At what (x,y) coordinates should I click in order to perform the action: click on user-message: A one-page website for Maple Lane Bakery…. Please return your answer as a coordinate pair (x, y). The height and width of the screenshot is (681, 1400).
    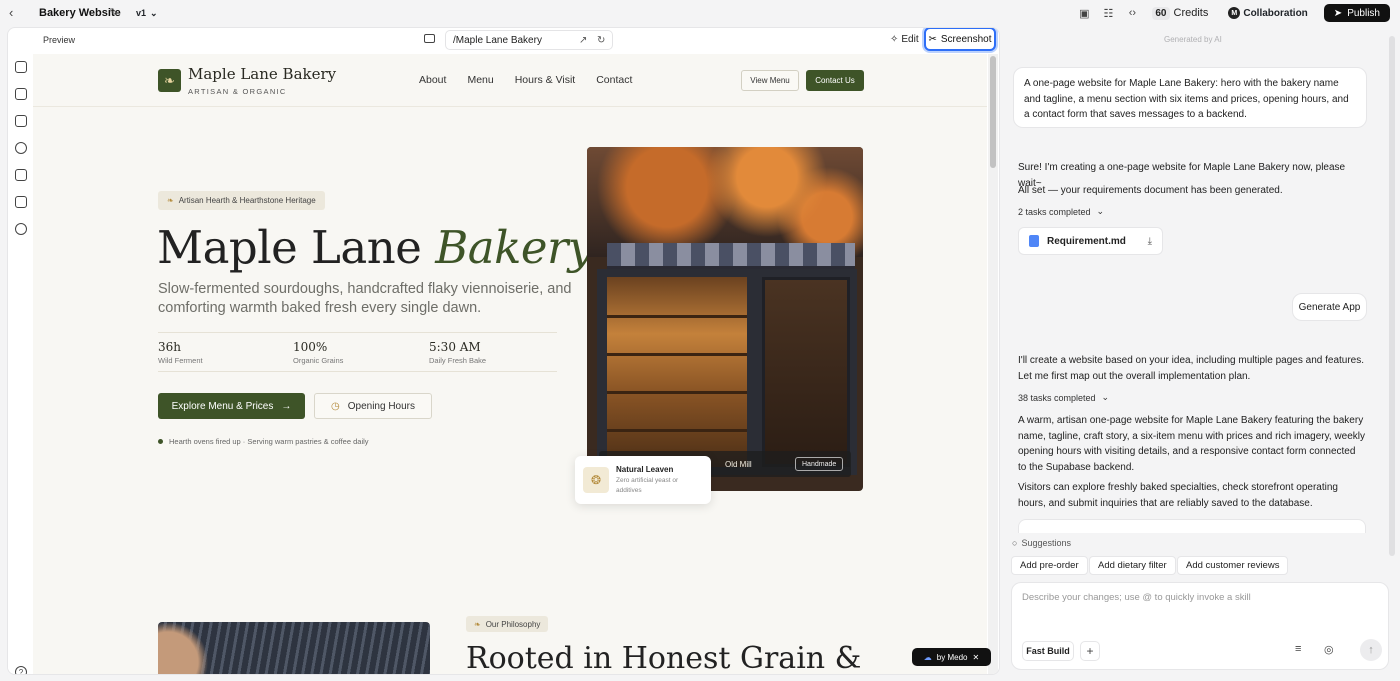
    Looking at the image, I should click on (1190, 97).